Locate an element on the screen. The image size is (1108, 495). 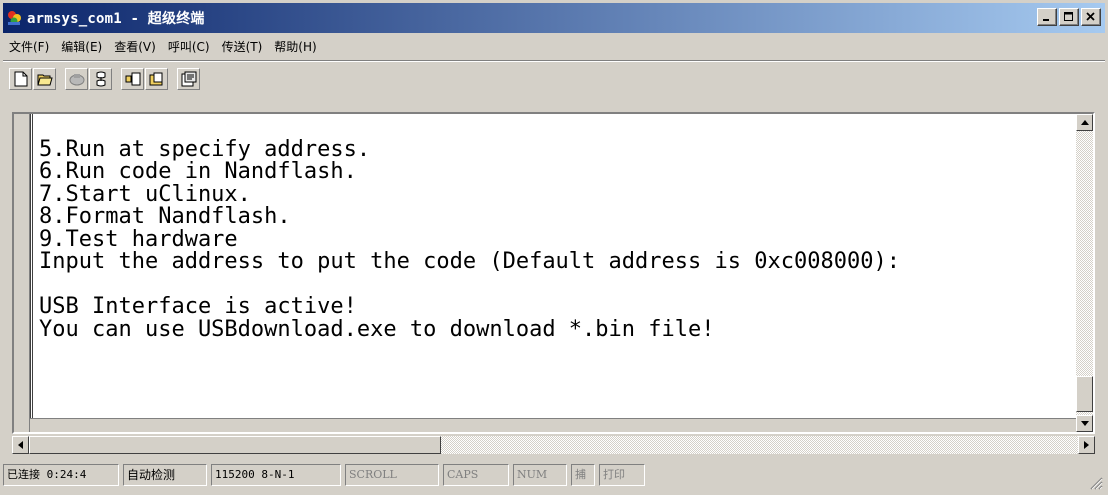
num-indicator: NUM is located at coordinates (540, 475).